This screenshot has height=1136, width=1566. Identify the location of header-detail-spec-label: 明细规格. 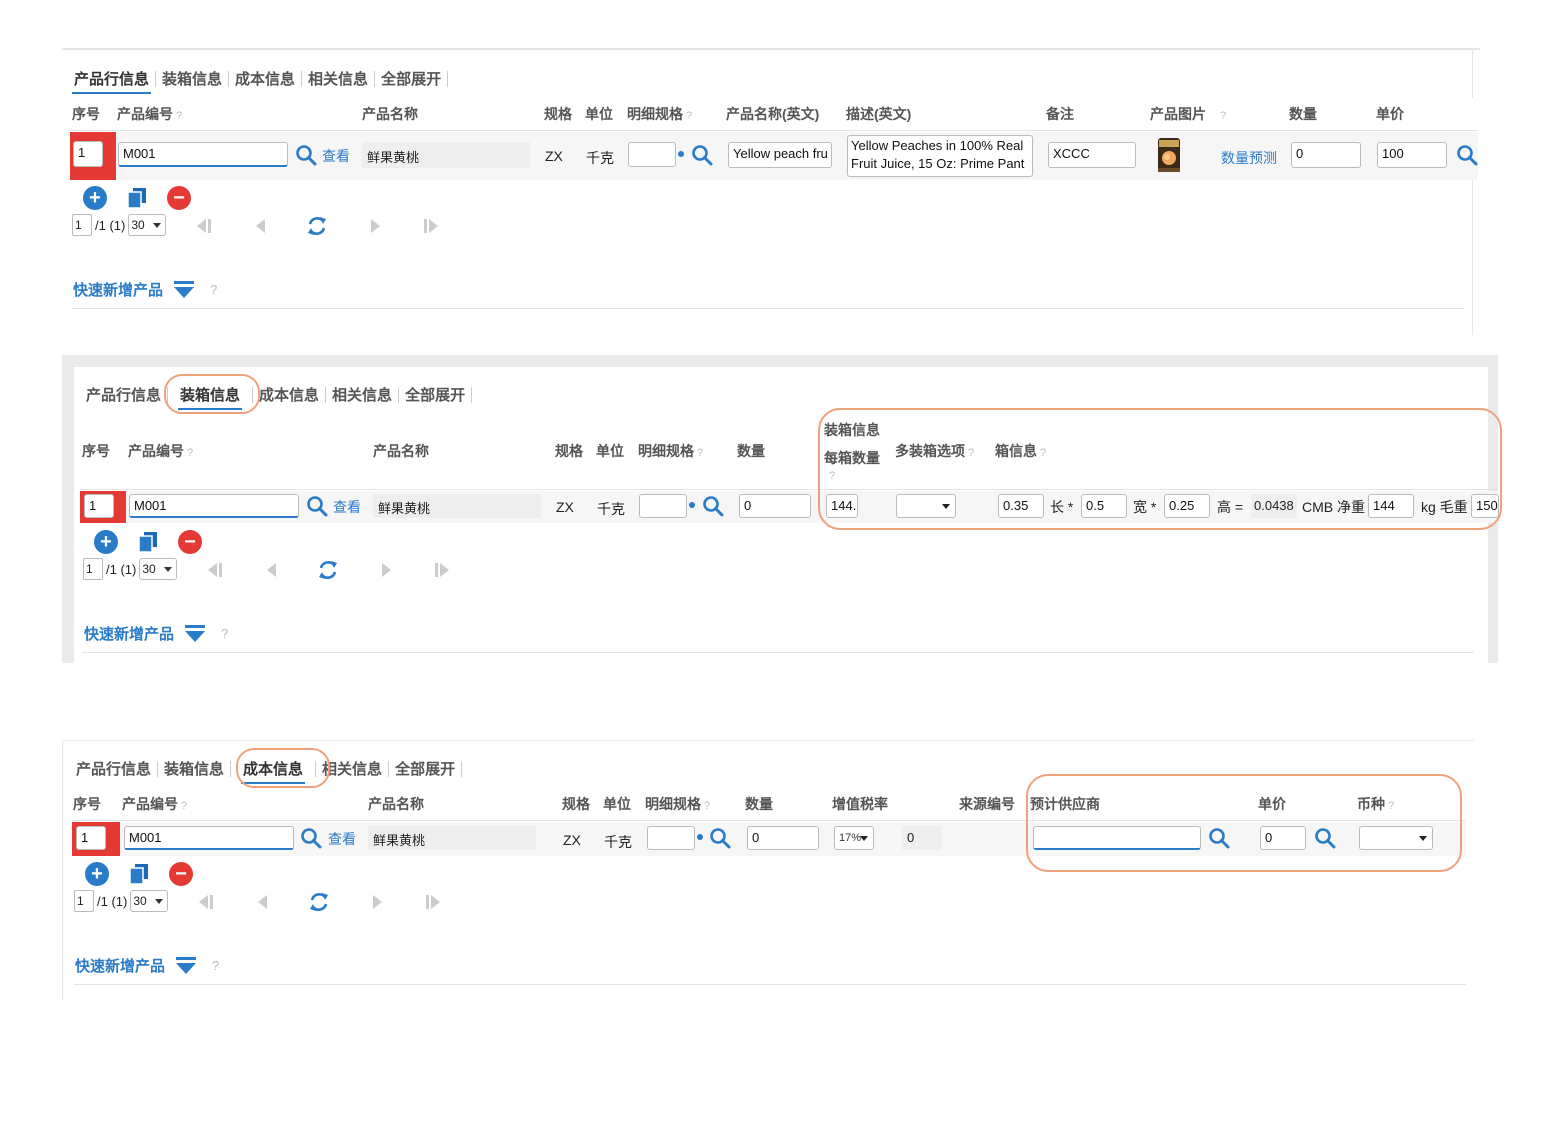
(673, 804).